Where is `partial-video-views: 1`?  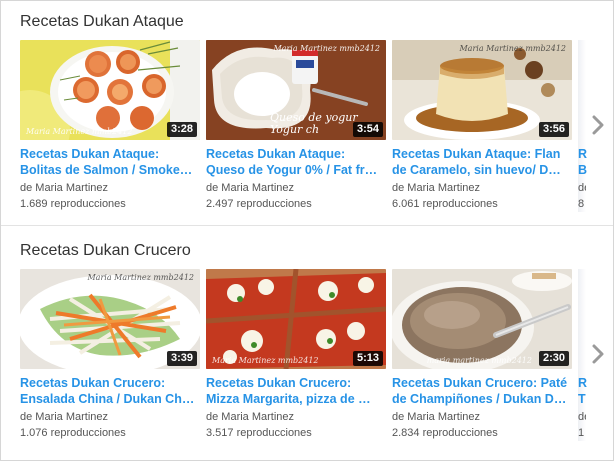 partial-video-views: 1 is located at coordinates (581, 433).